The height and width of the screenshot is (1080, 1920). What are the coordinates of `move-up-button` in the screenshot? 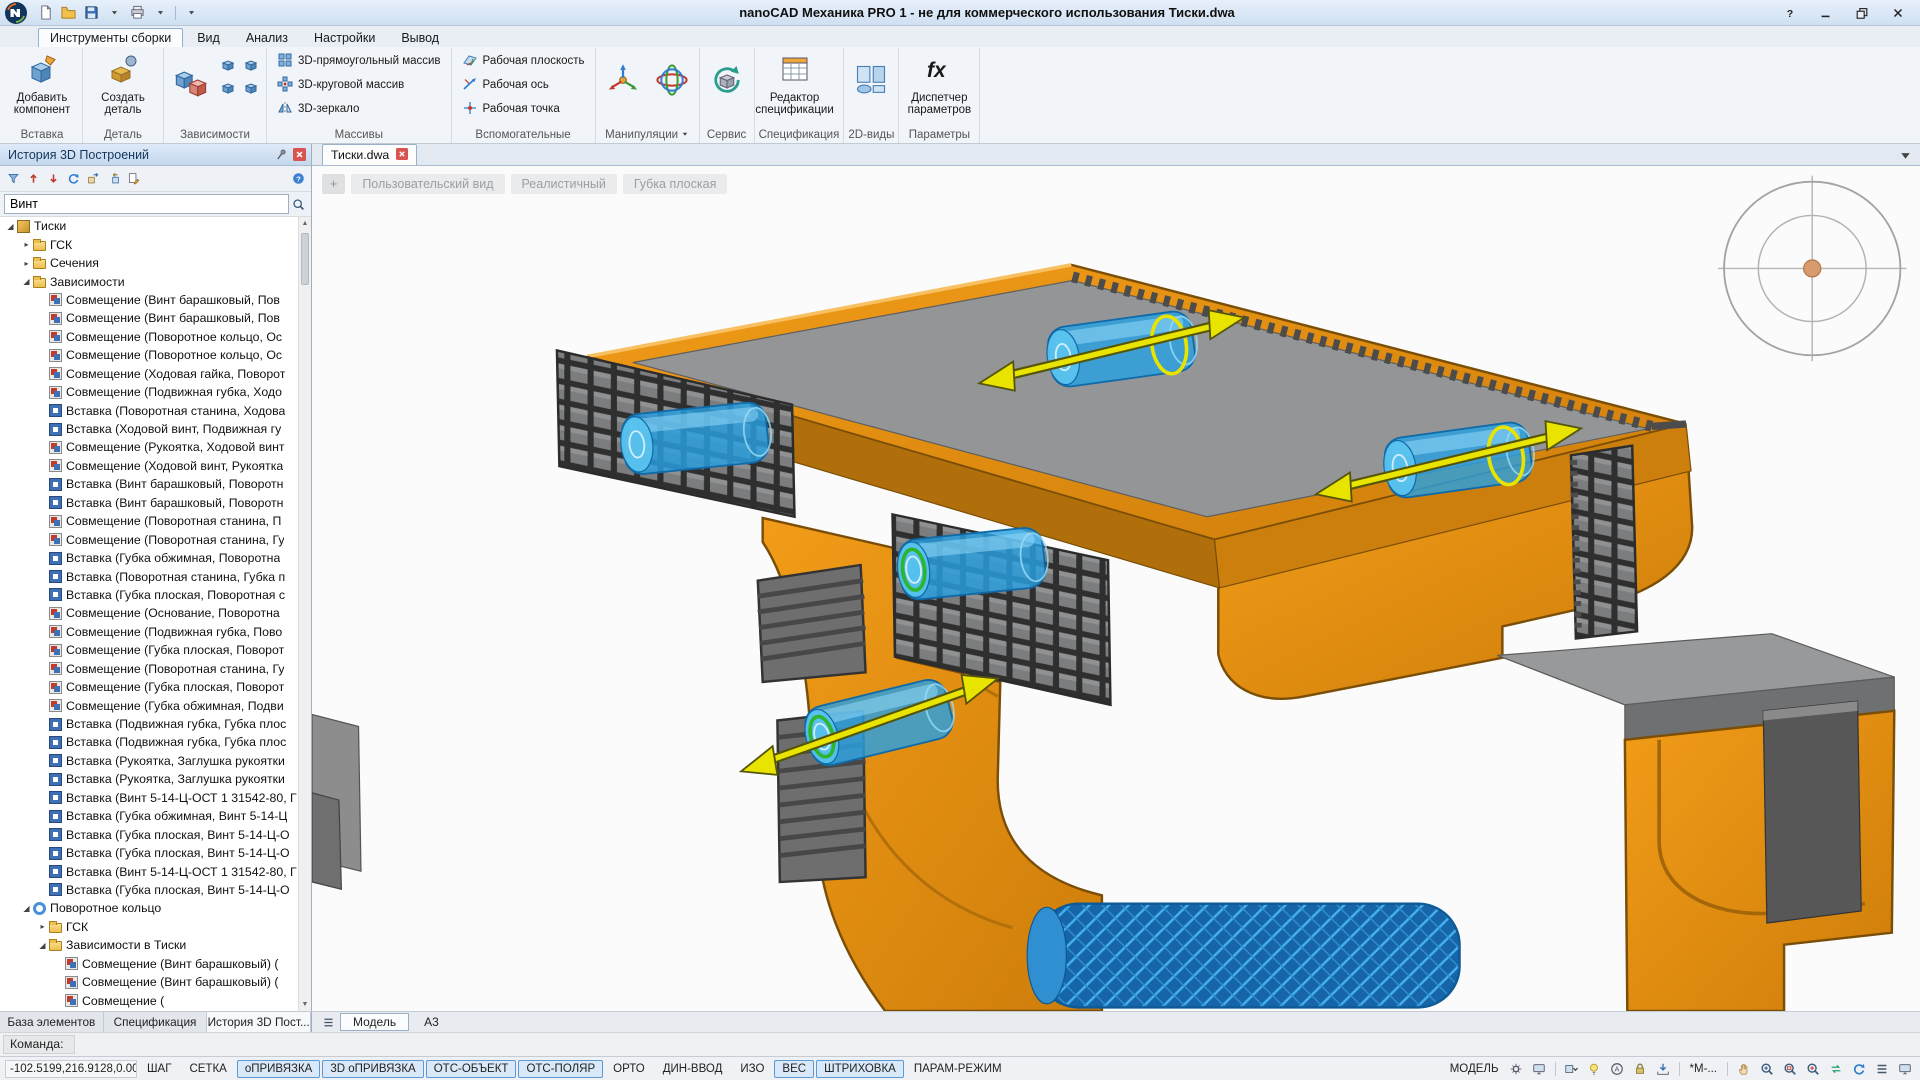 It's located at (33, 179).